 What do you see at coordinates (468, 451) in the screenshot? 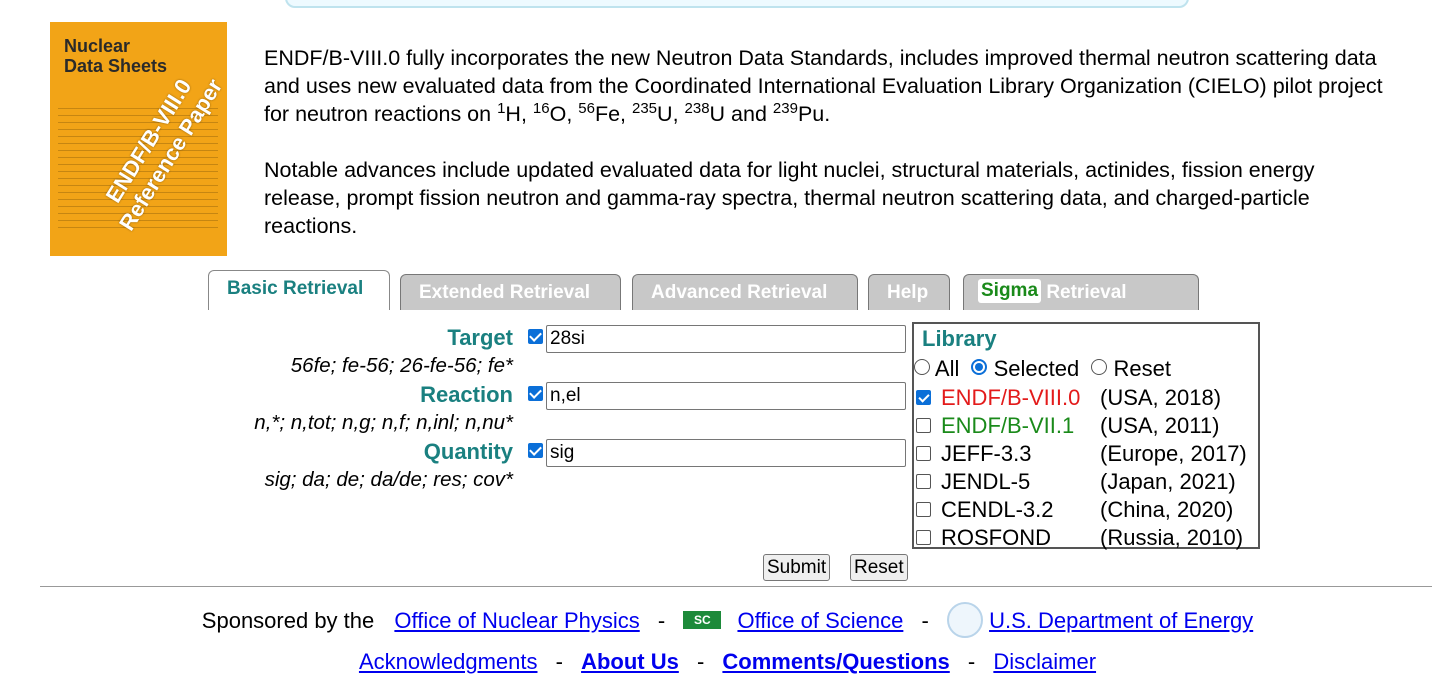
I see `quantity-label: Quantity` at bounding box center [468, 451].